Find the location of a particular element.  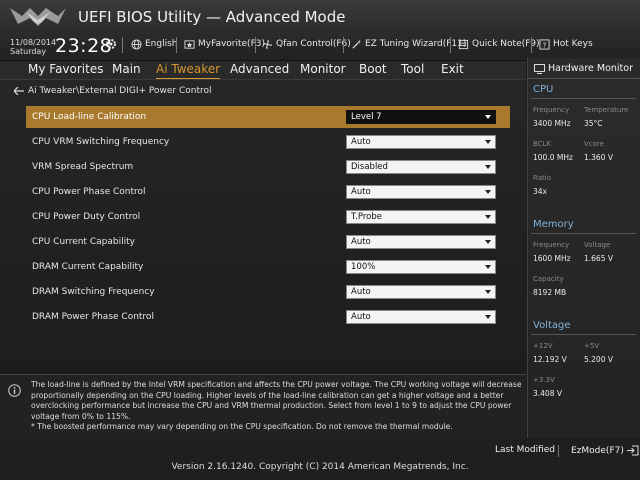

hardware-monitor-title: Hardware Monitor is located at coordinates (583, 68).